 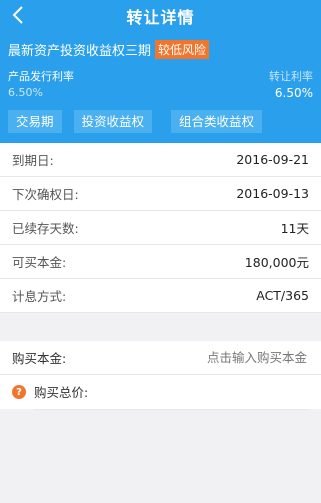 I want to click on chip-investment-right: 投资收益权, so click(x=113, y=121).